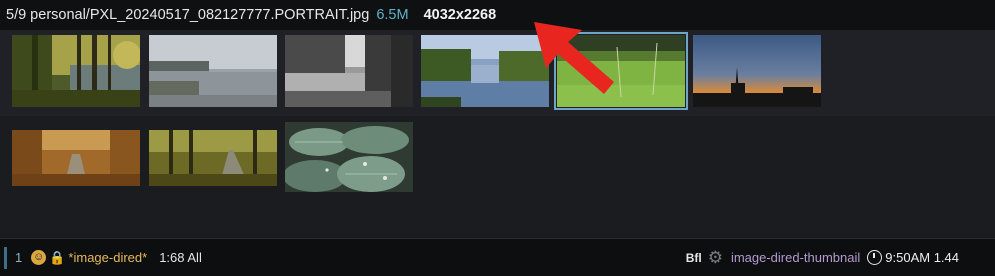 Image resolution: width=995 pixels, height=276 pixels. I want to click on file-size: 6.5M, so click(392, 15).